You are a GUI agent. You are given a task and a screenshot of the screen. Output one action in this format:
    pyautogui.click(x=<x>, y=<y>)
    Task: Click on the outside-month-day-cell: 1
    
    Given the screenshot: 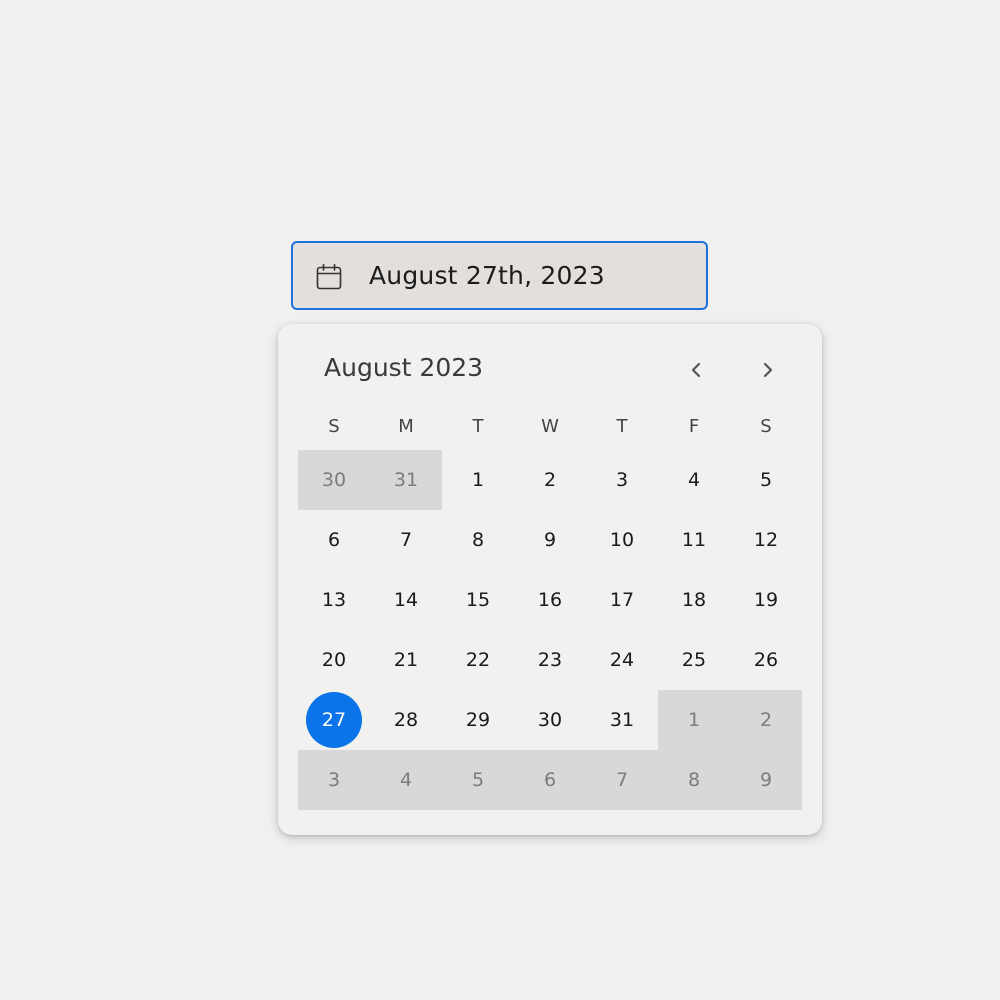 What is the action you would take?
    pyautogui.click(x=694, y=720)
    